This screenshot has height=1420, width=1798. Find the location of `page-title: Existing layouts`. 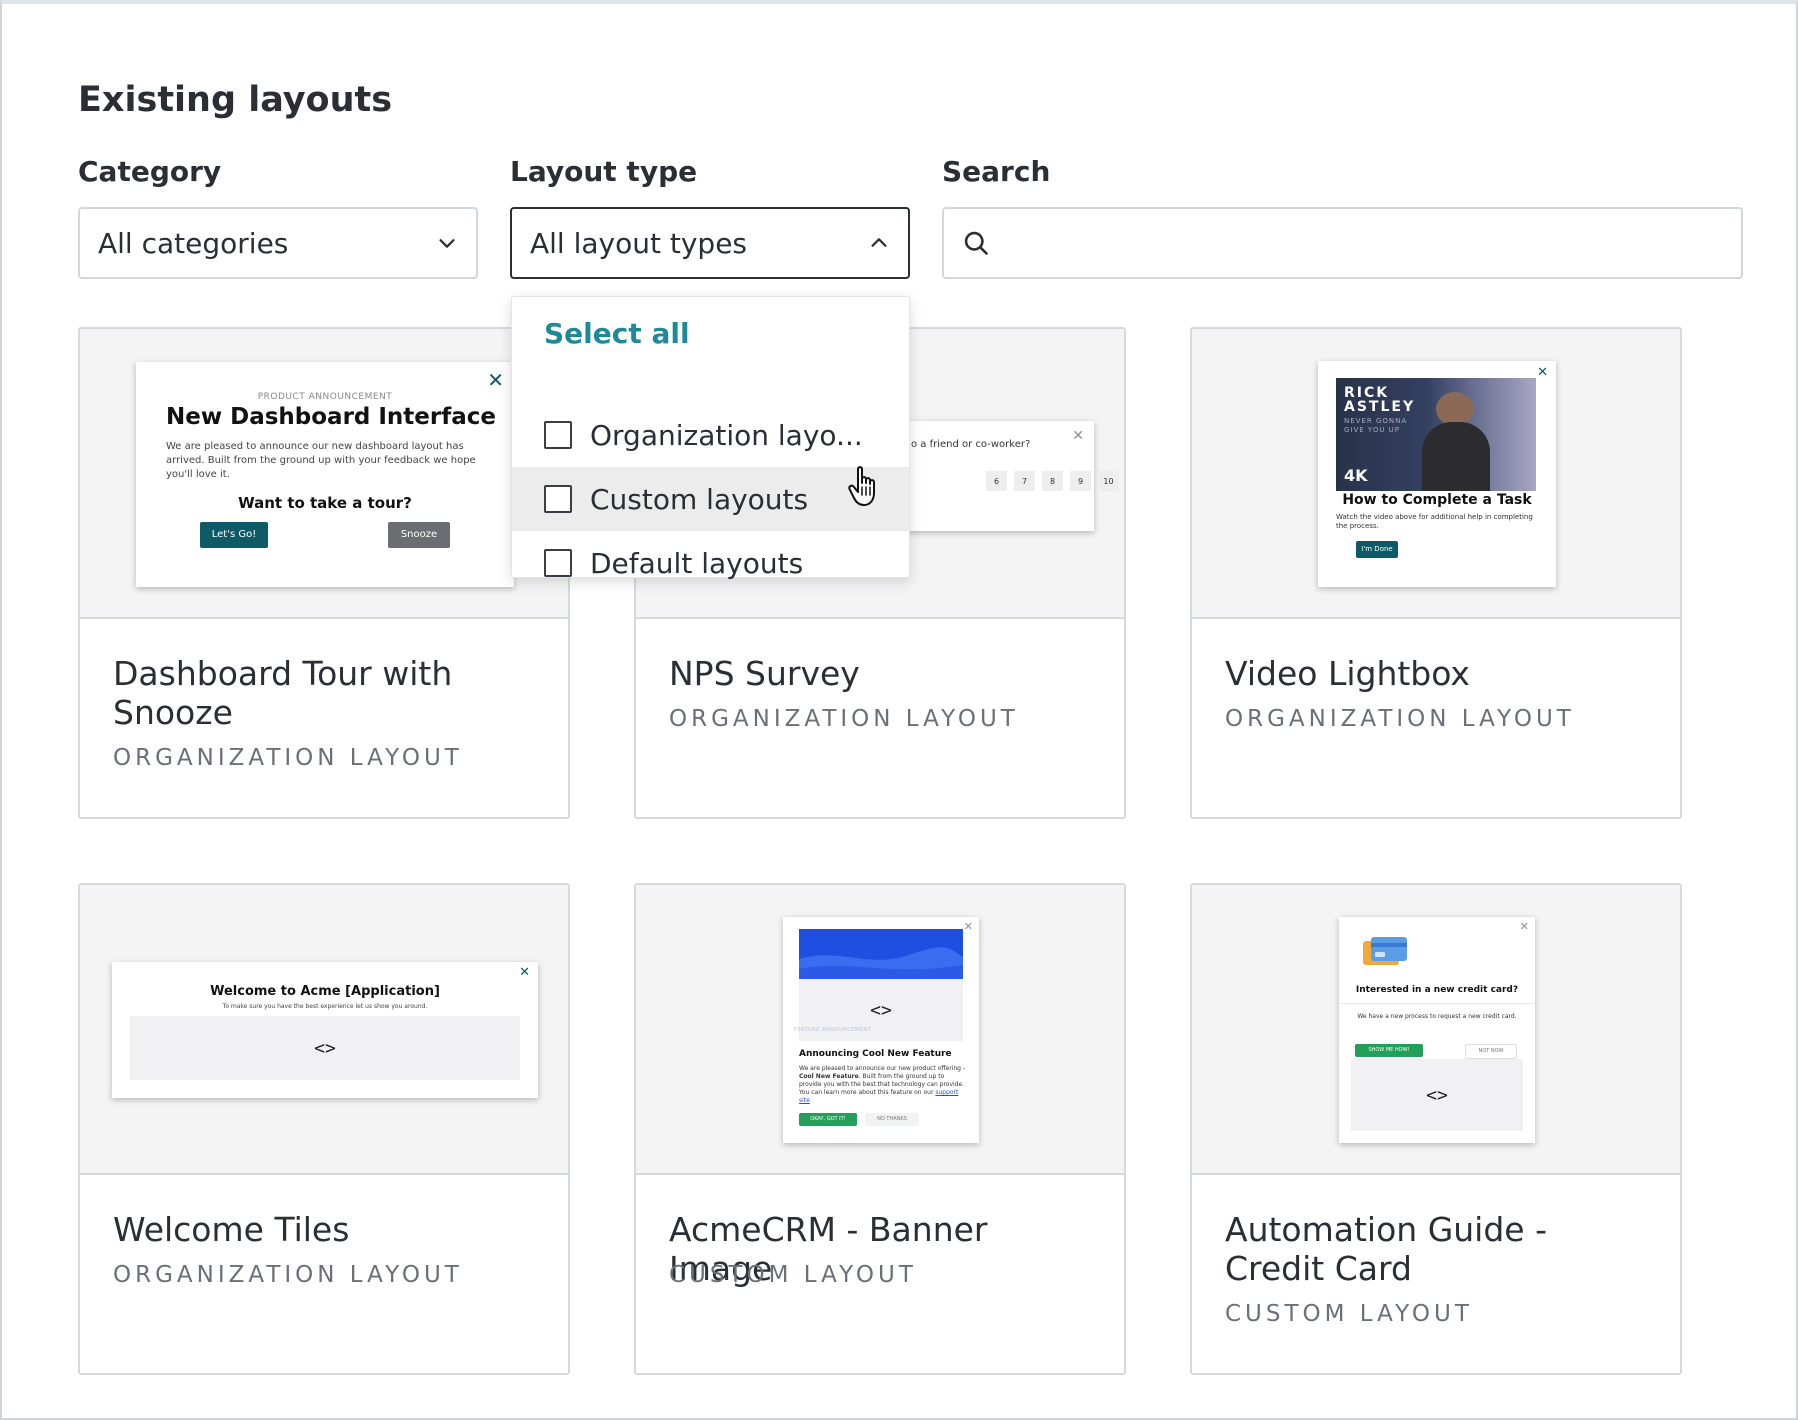

page-title: Existing layouts is located at coordinates (235, 100).